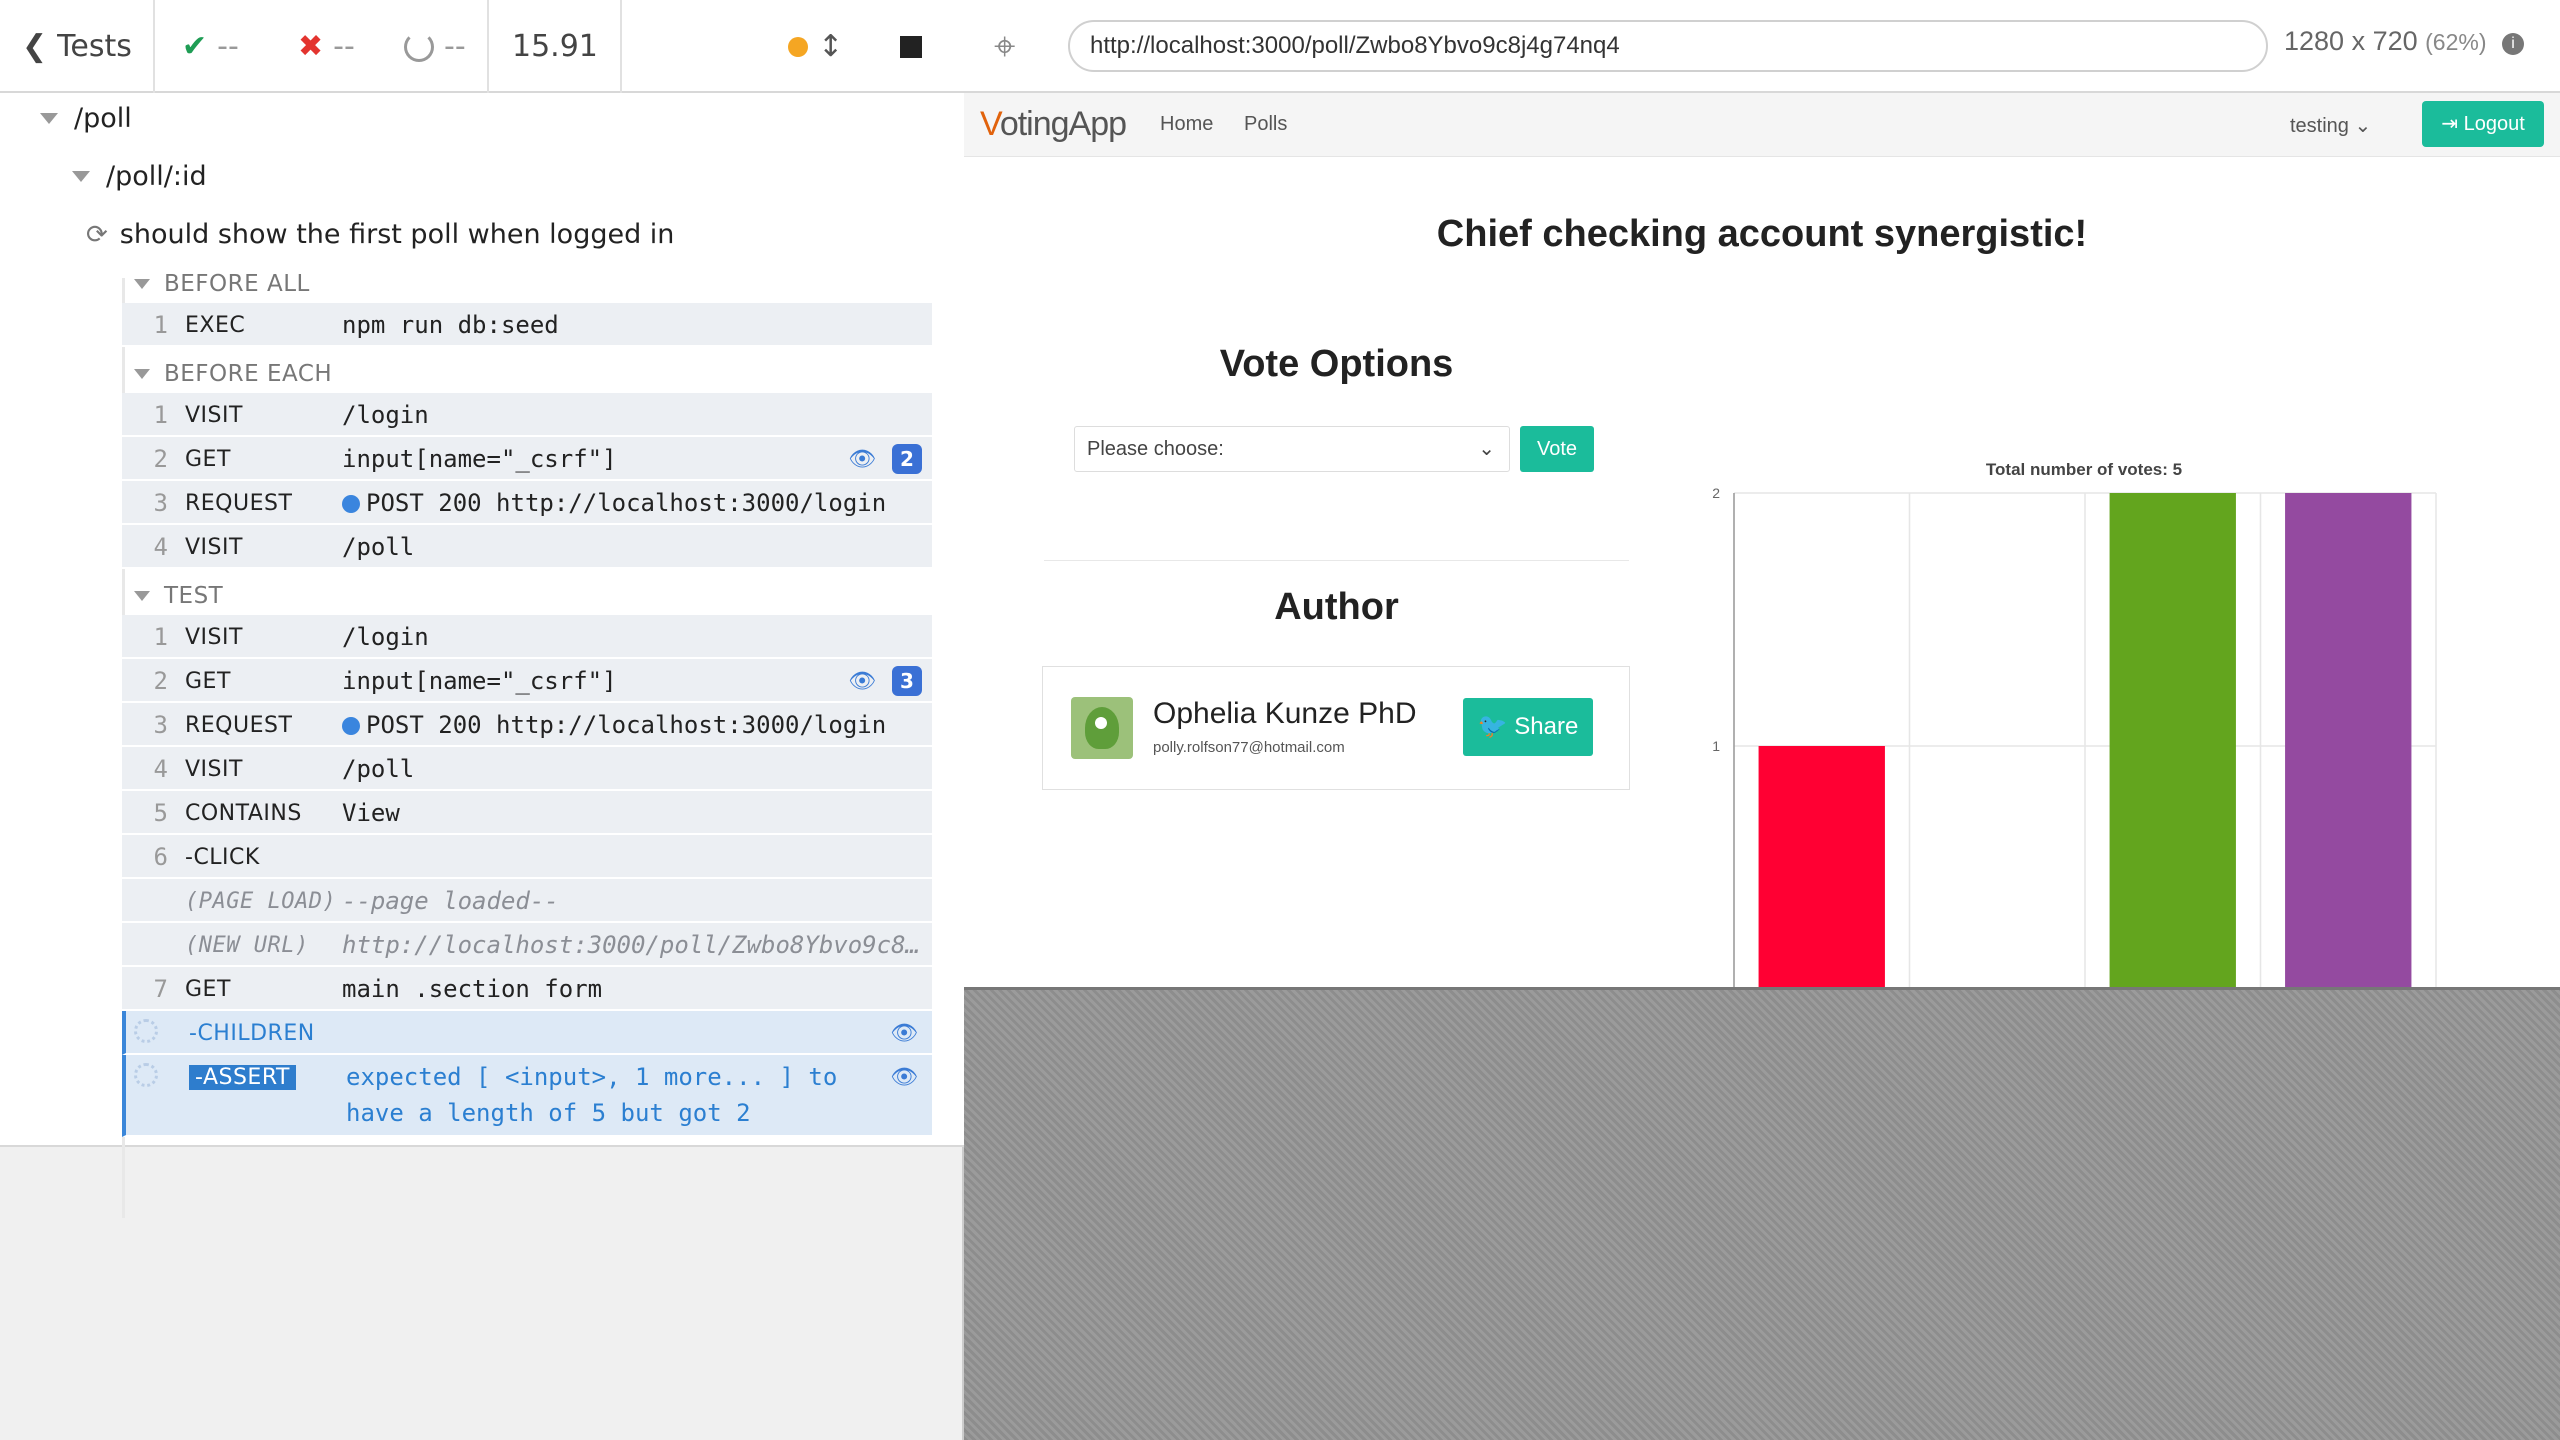 The image size is (2560, 1440). I want to click on hook-before-all: BEFORE ALL, so click(222, 284).